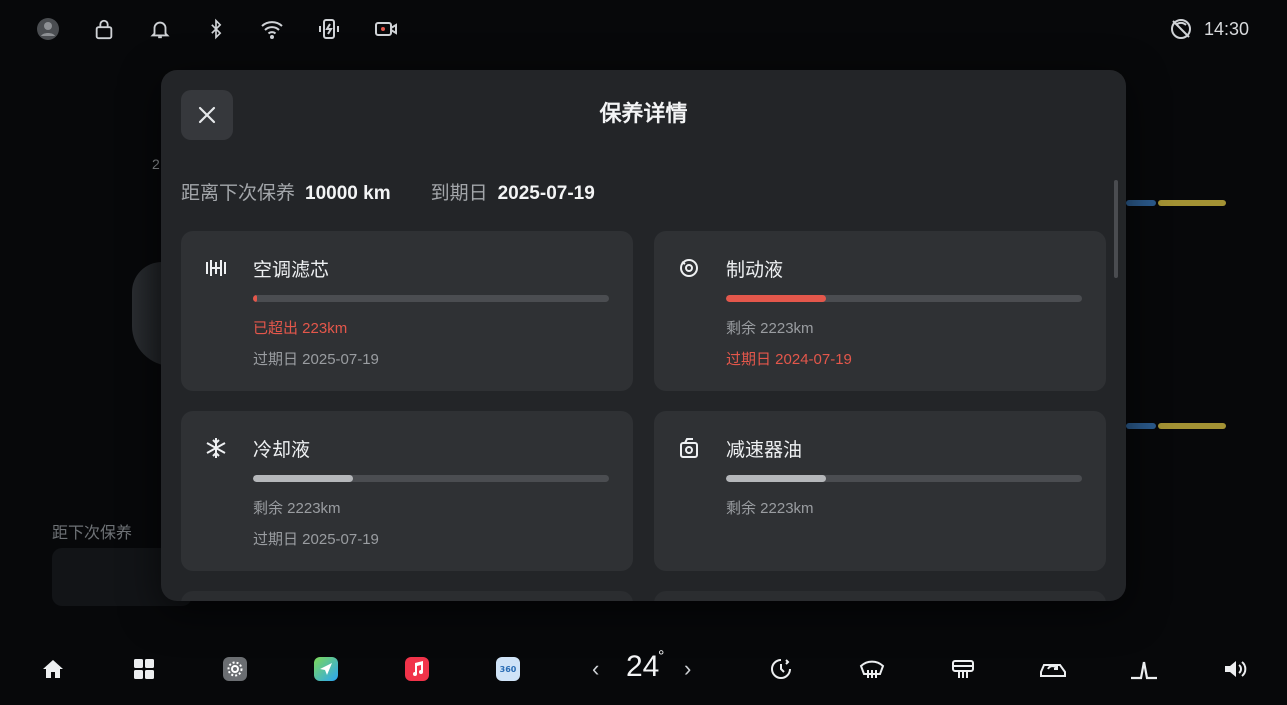  What do you see at coordinates (1116, 229) in the screenshot?
I see `scrollbar` at bounding box center [1116, 229].